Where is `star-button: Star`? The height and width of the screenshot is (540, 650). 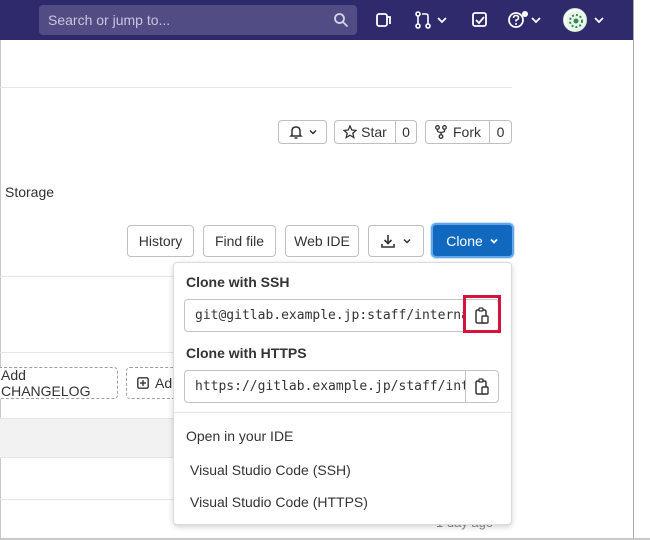
star-button: Star is located at coordinates (365, 132).